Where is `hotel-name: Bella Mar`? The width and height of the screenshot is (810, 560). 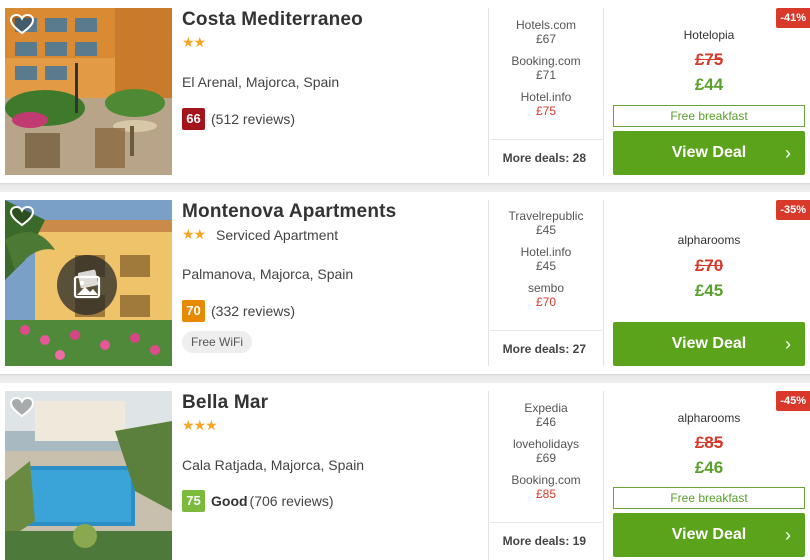
hotel-name: Bella Mar is located at coordinates (225, 403).